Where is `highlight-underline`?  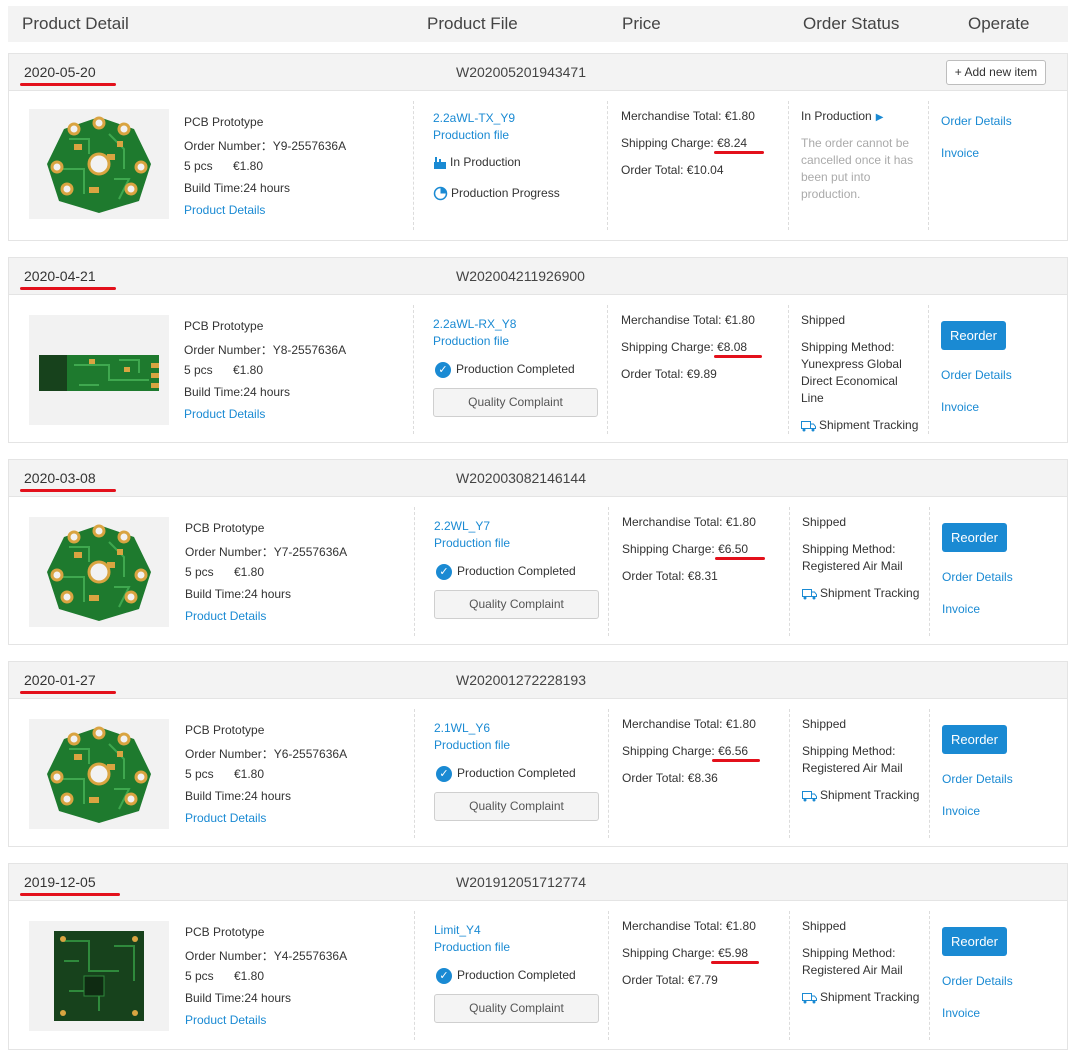
highlight-underline is located at coordinates (68, 84).